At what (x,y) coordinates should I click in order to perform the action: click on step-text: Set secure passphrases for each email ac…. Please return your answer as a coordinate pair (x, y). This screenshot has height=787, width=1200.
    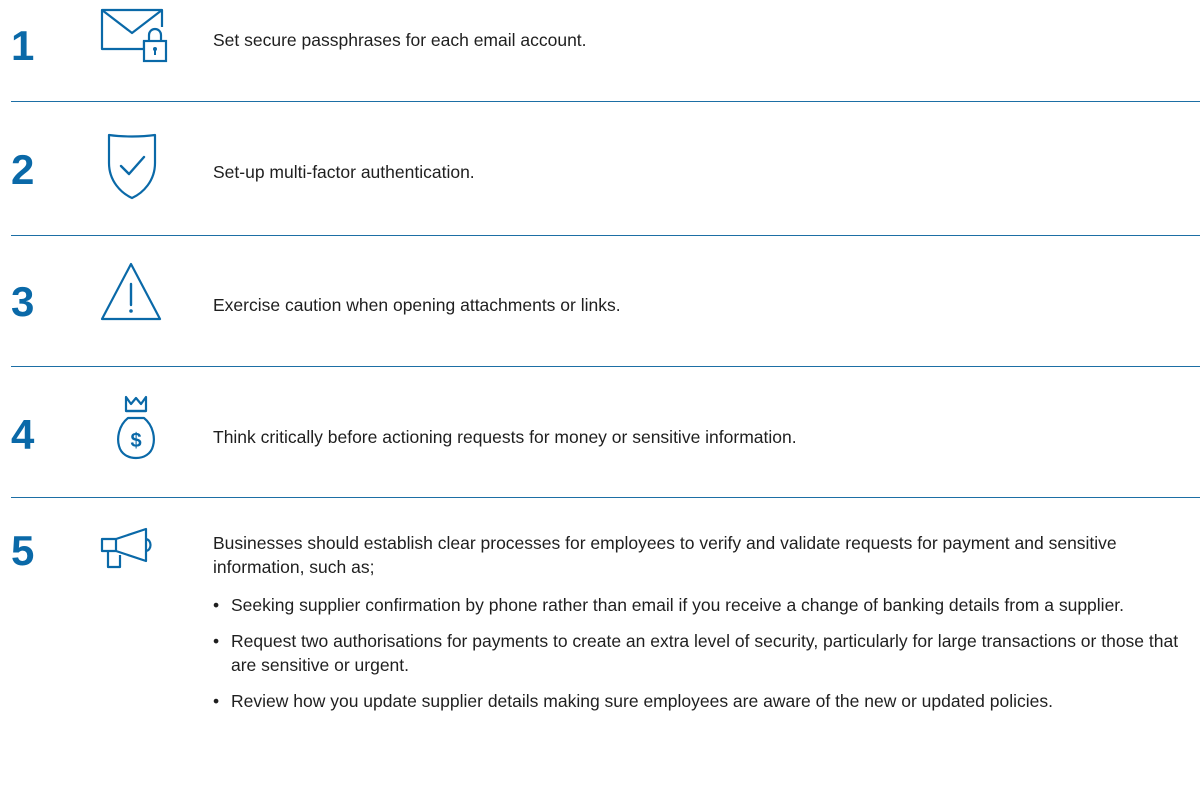
    Looking at the image, I should click on (400, 40).